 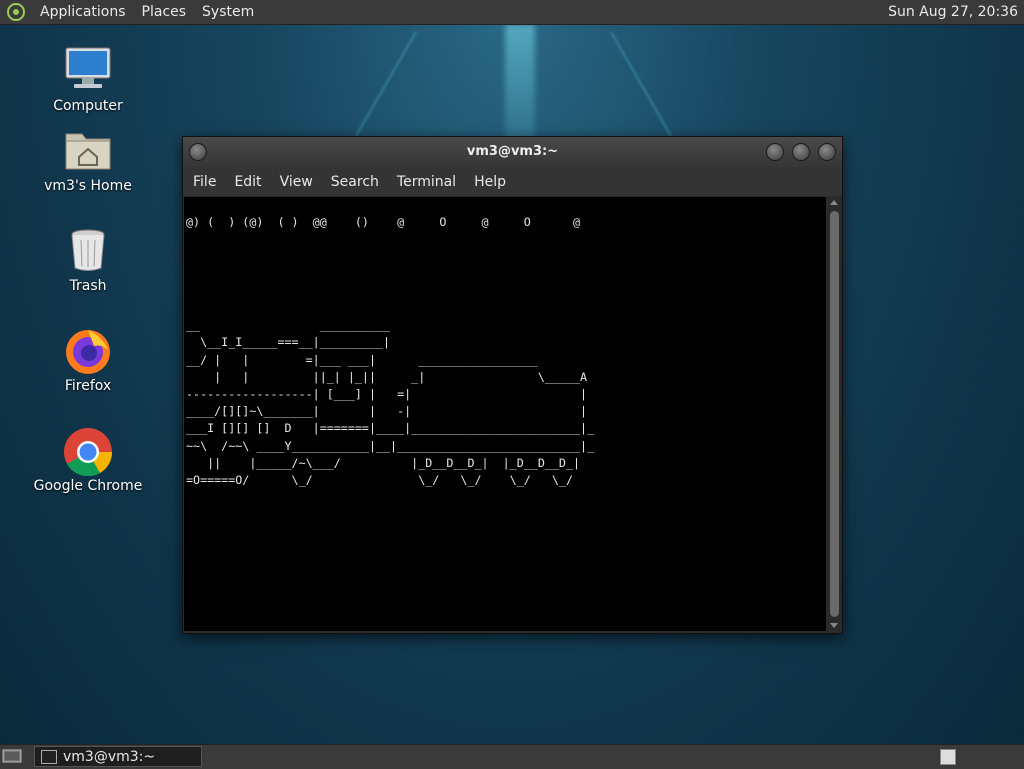 I want to click on desktop-icon-home: vm3's Home, so click(x=88, y=159).